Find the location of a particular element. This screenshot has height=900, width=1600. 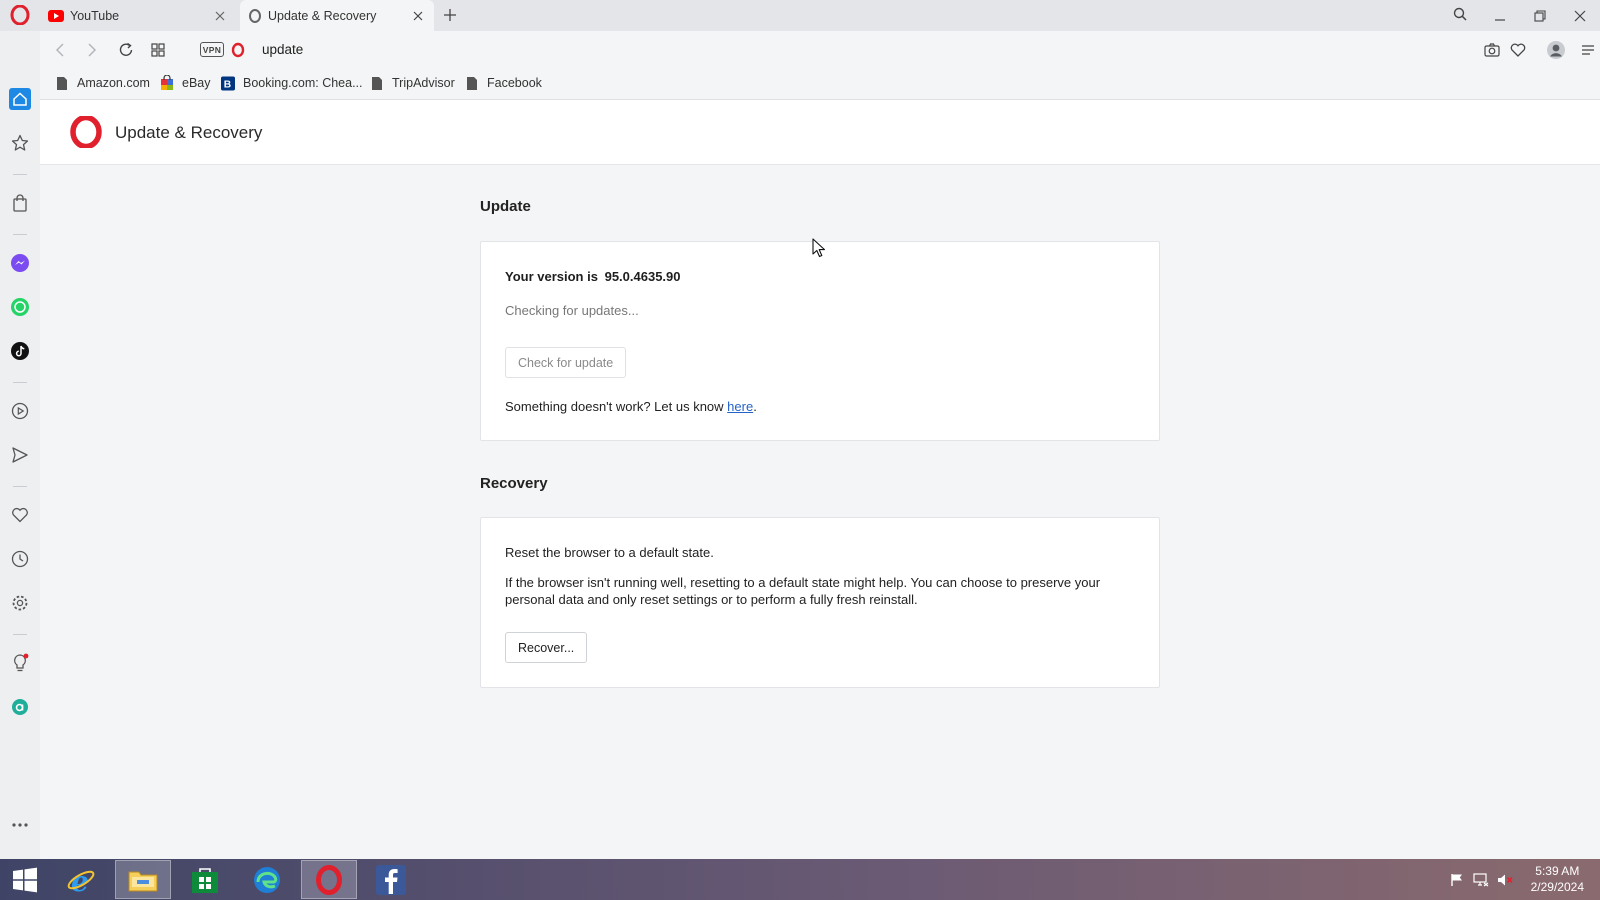

home-icon is located at coordinates (20, 99).